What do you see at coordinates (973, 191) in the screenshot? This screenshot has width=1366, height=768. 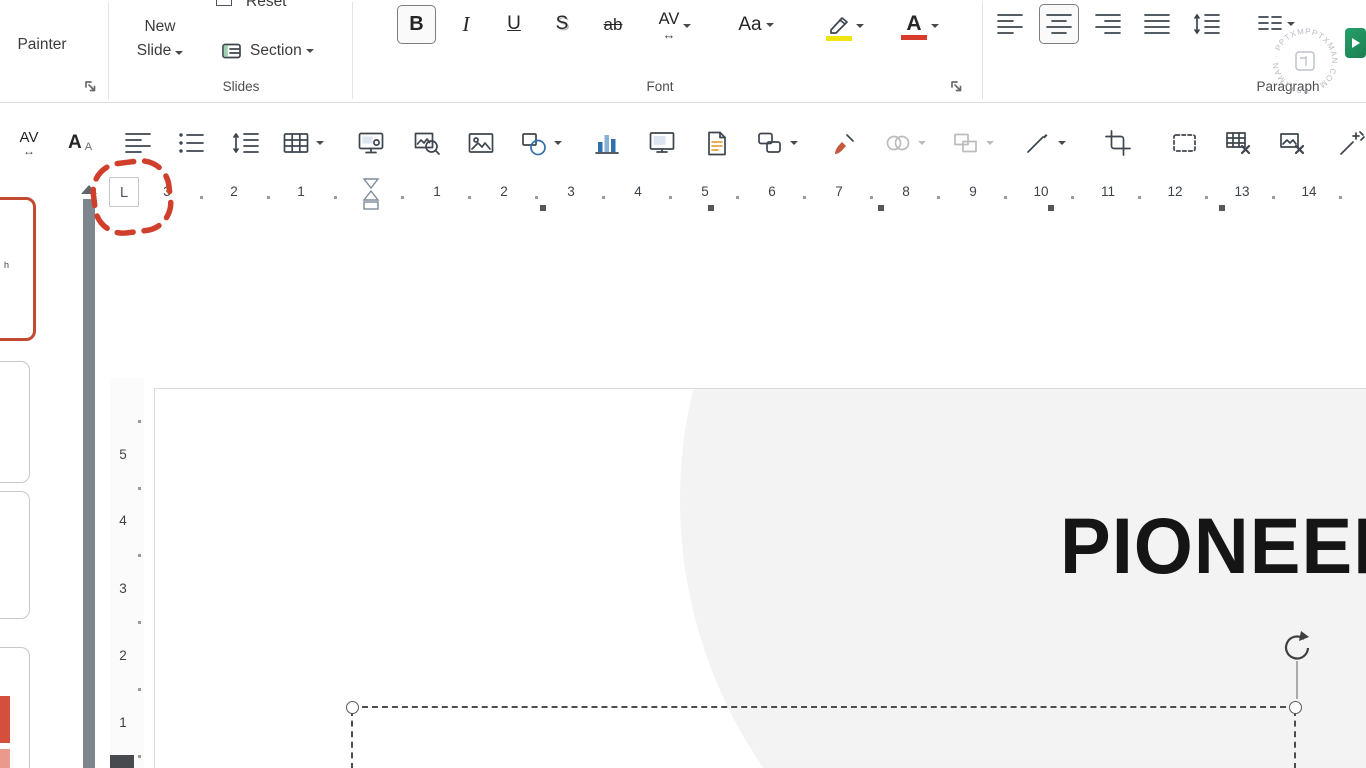 I see `ruler-number: 9` at bounding box center [973, 191].